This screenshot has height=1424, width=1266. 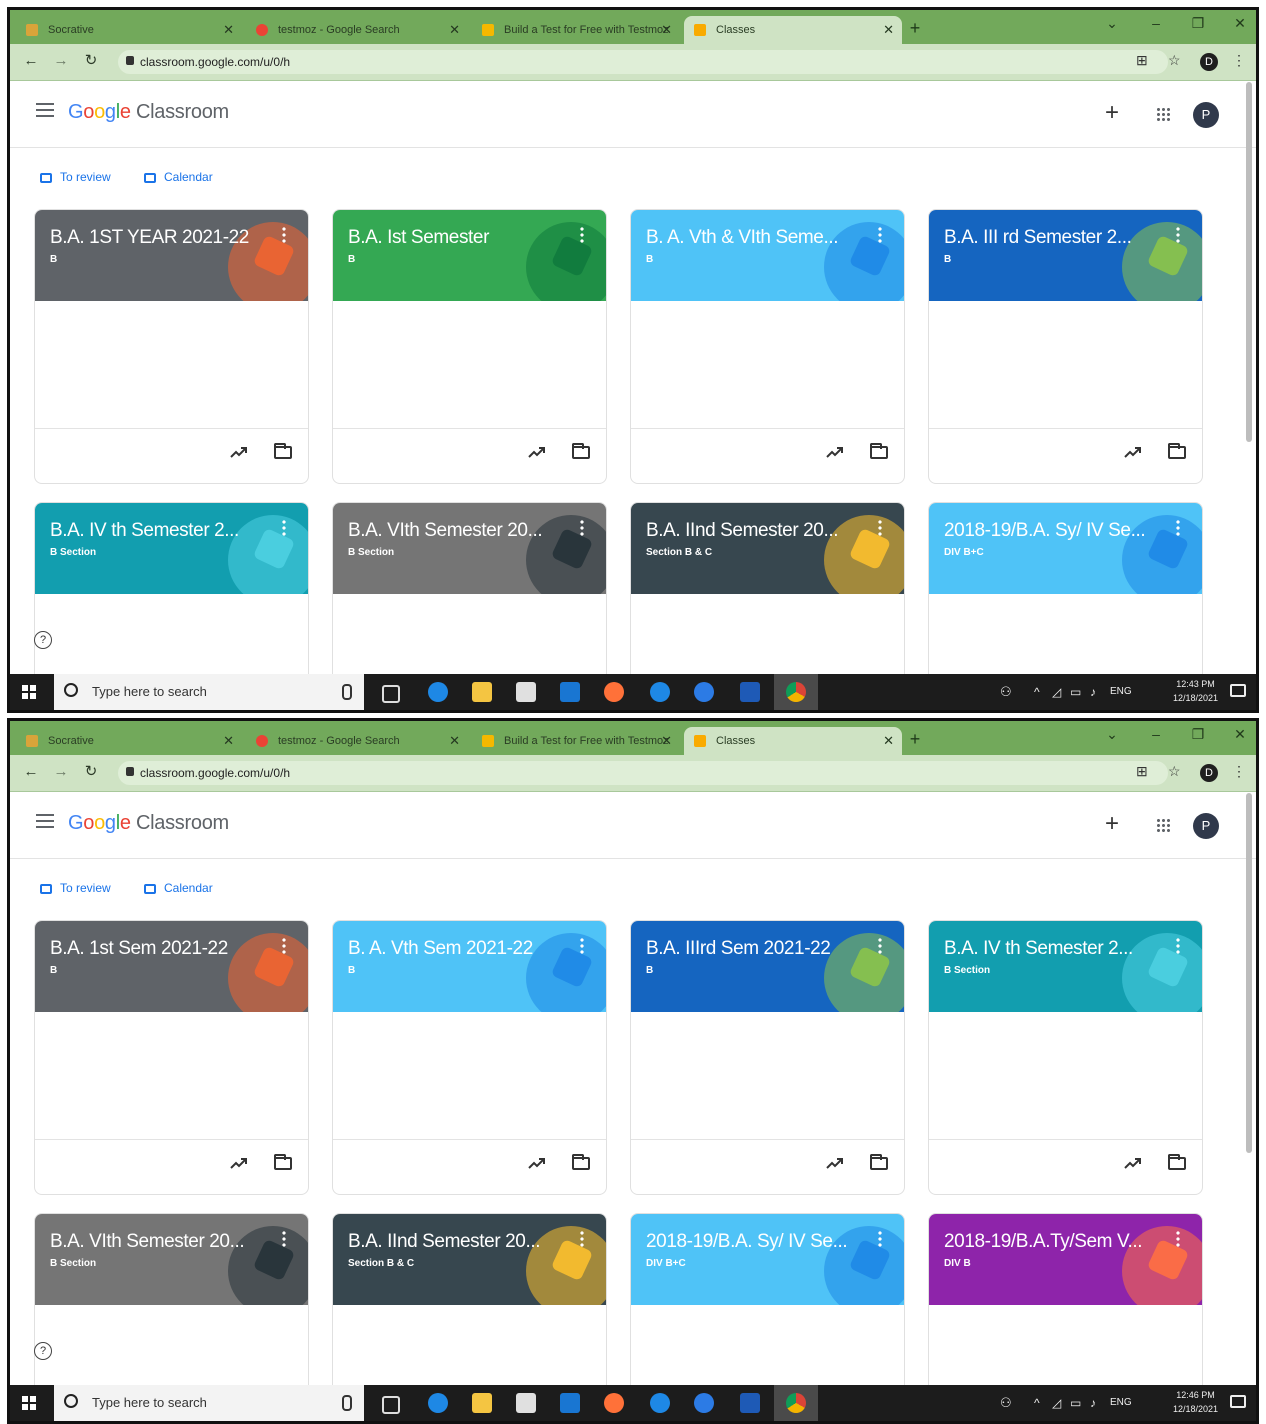 I want to click on network-icon: ◿, so click(x=1056, y=1403).